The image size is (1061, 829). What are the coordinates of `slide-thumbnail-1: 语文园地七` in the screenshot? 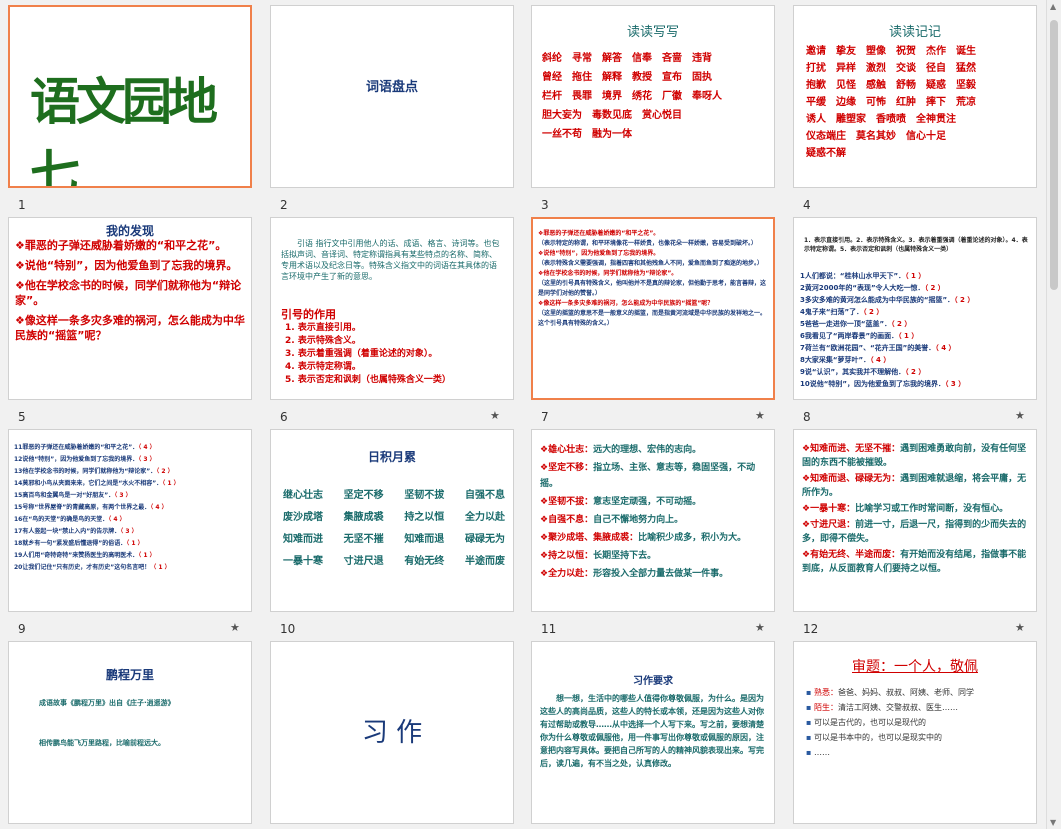 It's located at (130, 96).